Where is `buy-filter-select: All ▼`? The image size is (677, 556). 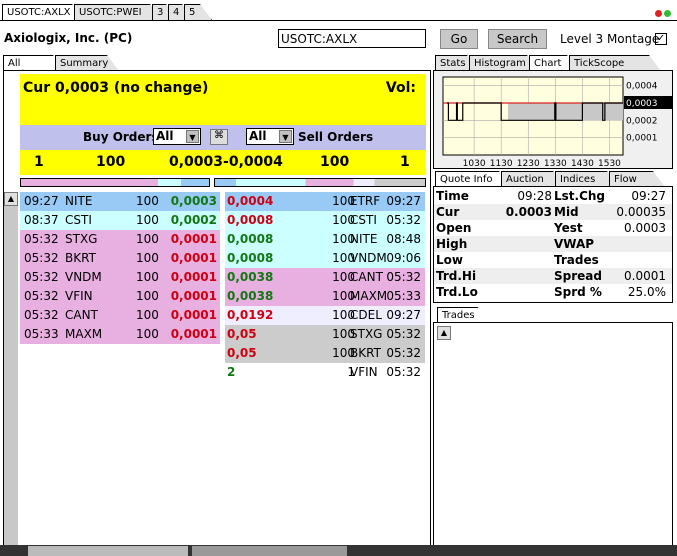
buy-filter-select: All ▼ is located at coordinates (177, 136).